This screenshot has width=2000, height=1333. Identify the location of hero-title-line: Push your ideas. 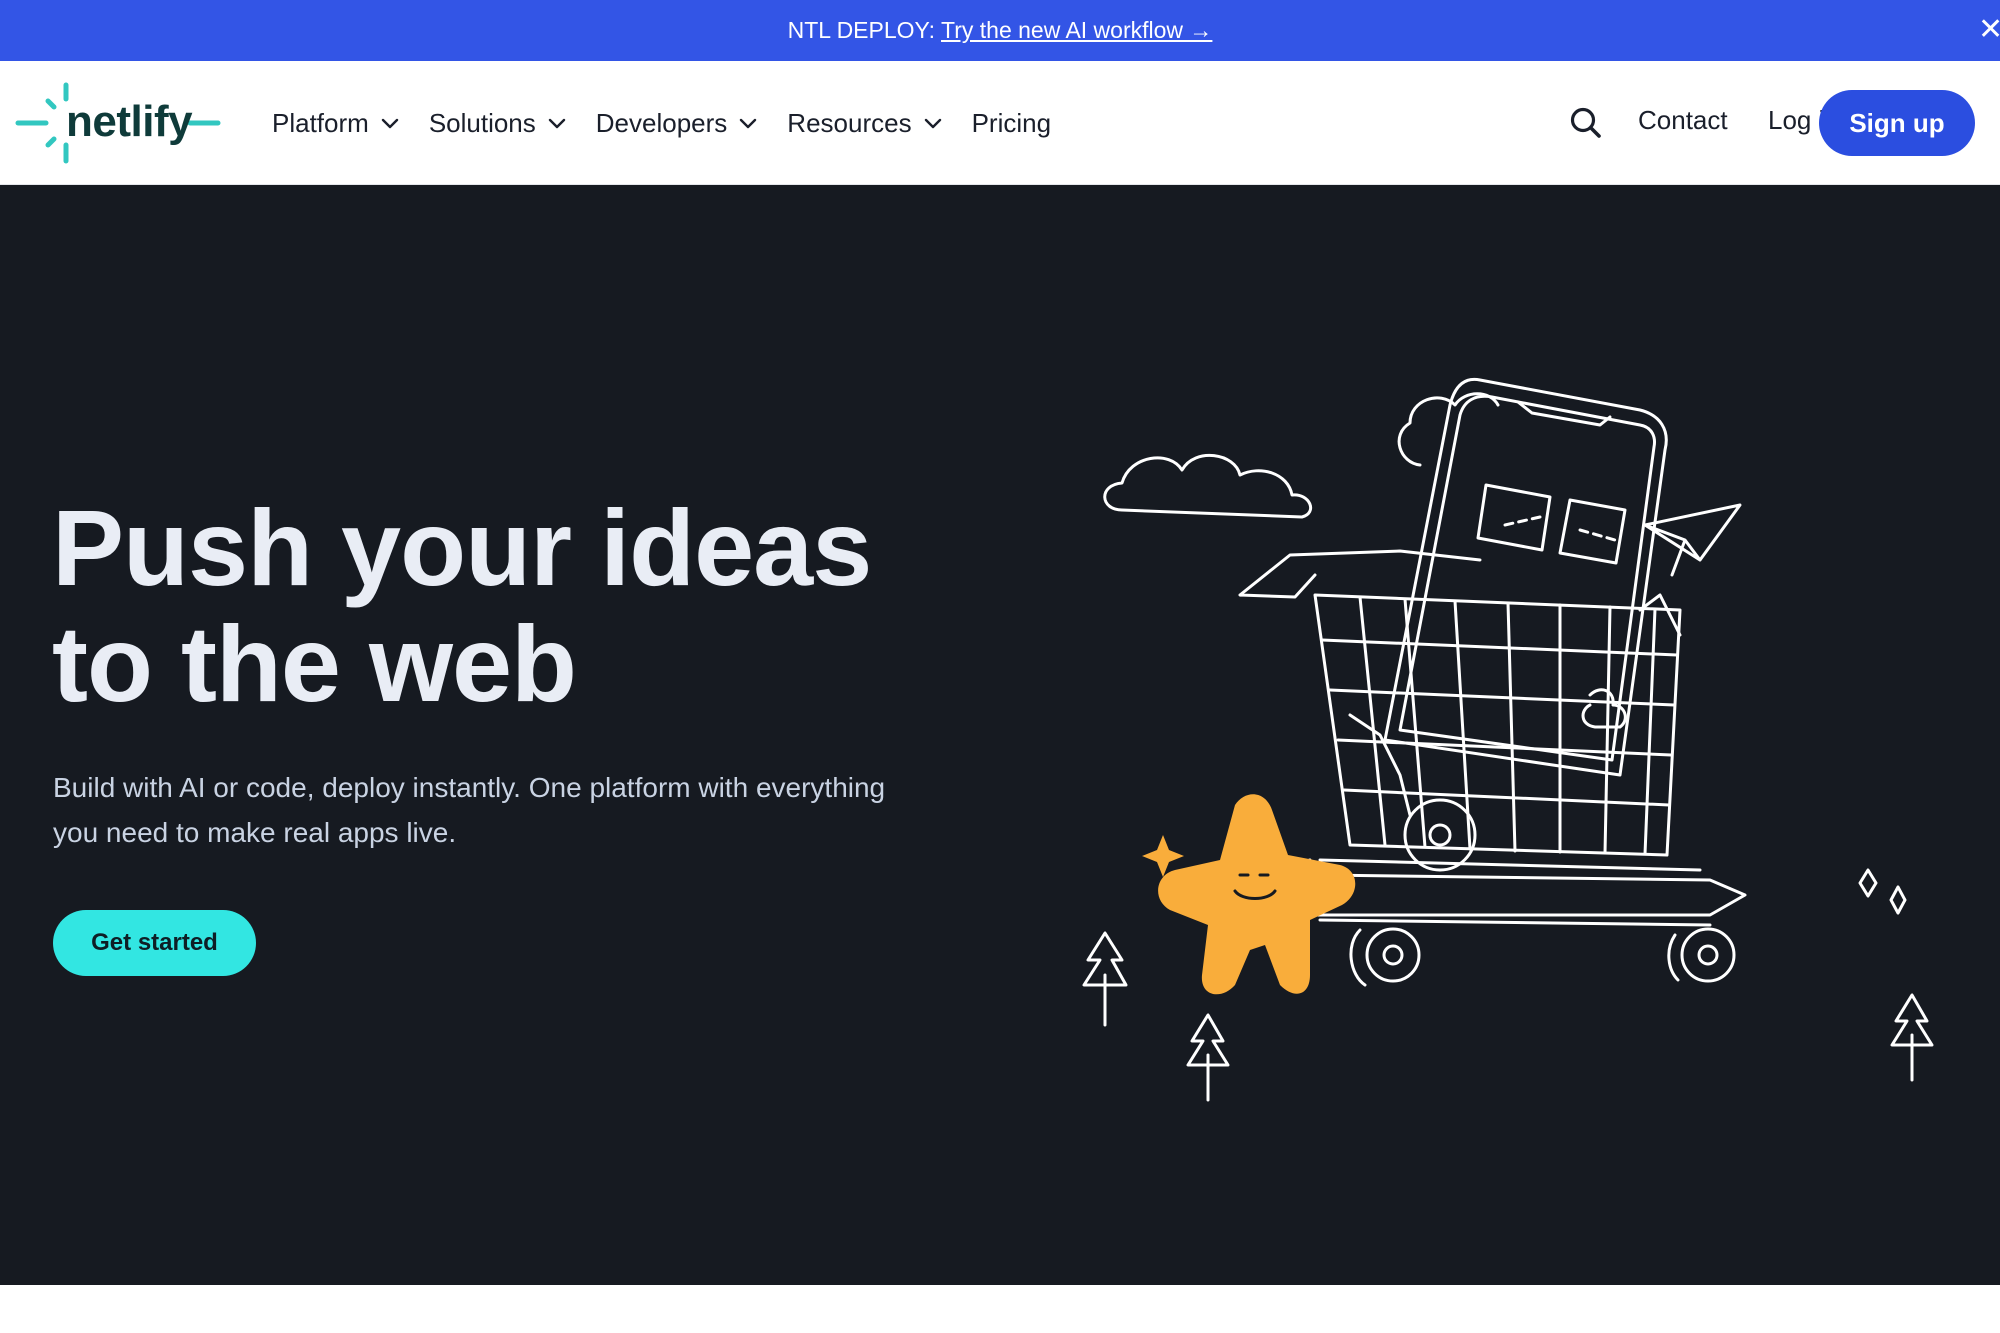
(462, 547).